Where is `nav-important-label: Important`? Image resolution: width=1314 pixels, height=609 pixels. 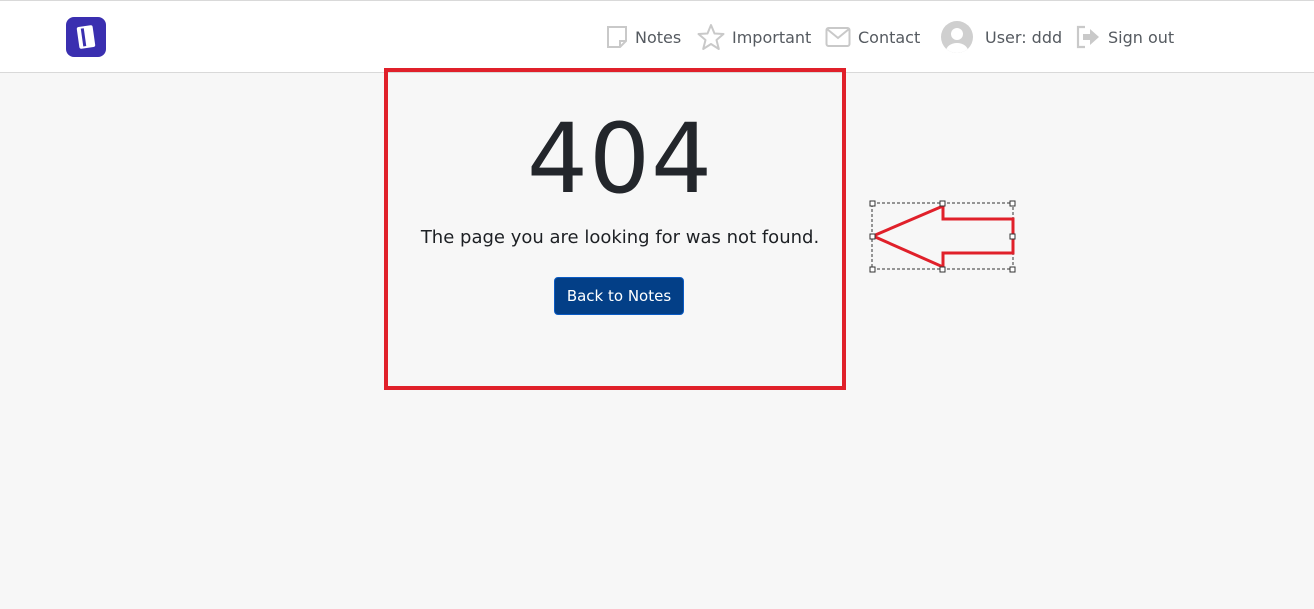
nav-important-label: Important is located at coordinates (772, 37).